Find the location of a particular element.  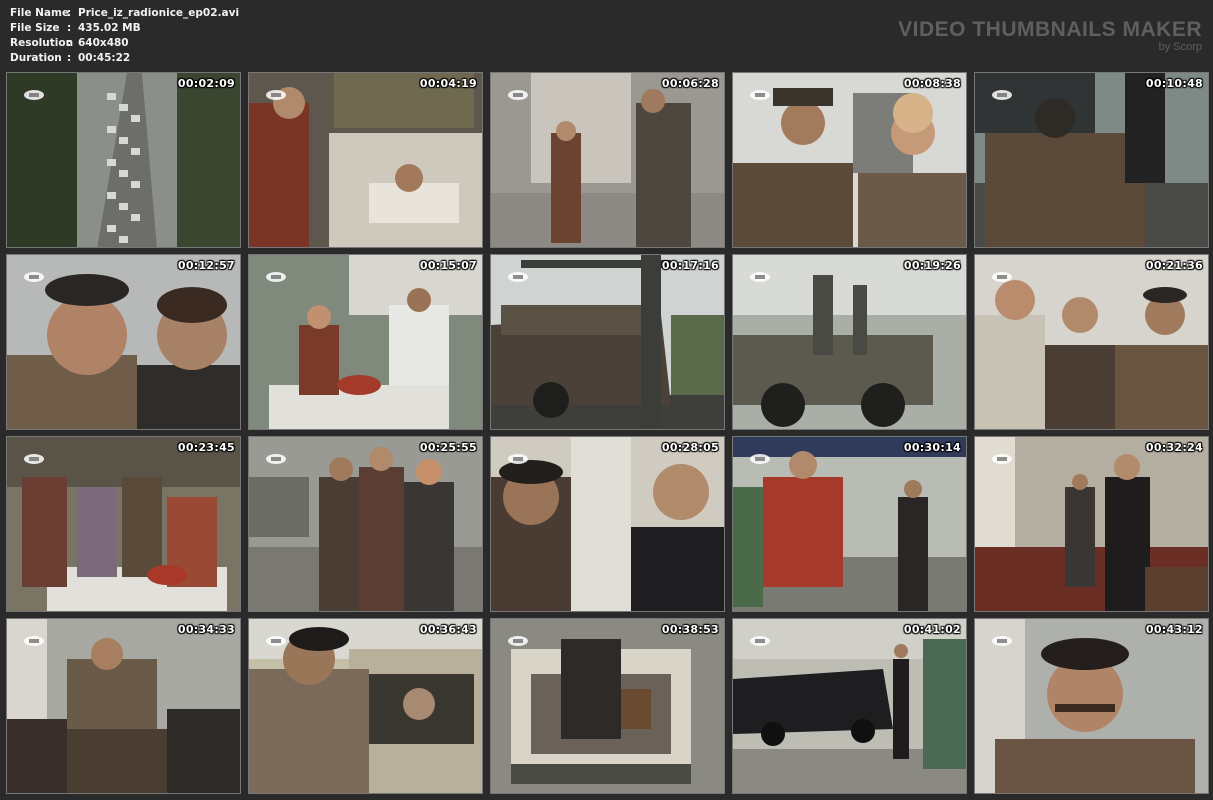

thumbnail-frame: 00:02:09 is located at coordinates (123, 160).